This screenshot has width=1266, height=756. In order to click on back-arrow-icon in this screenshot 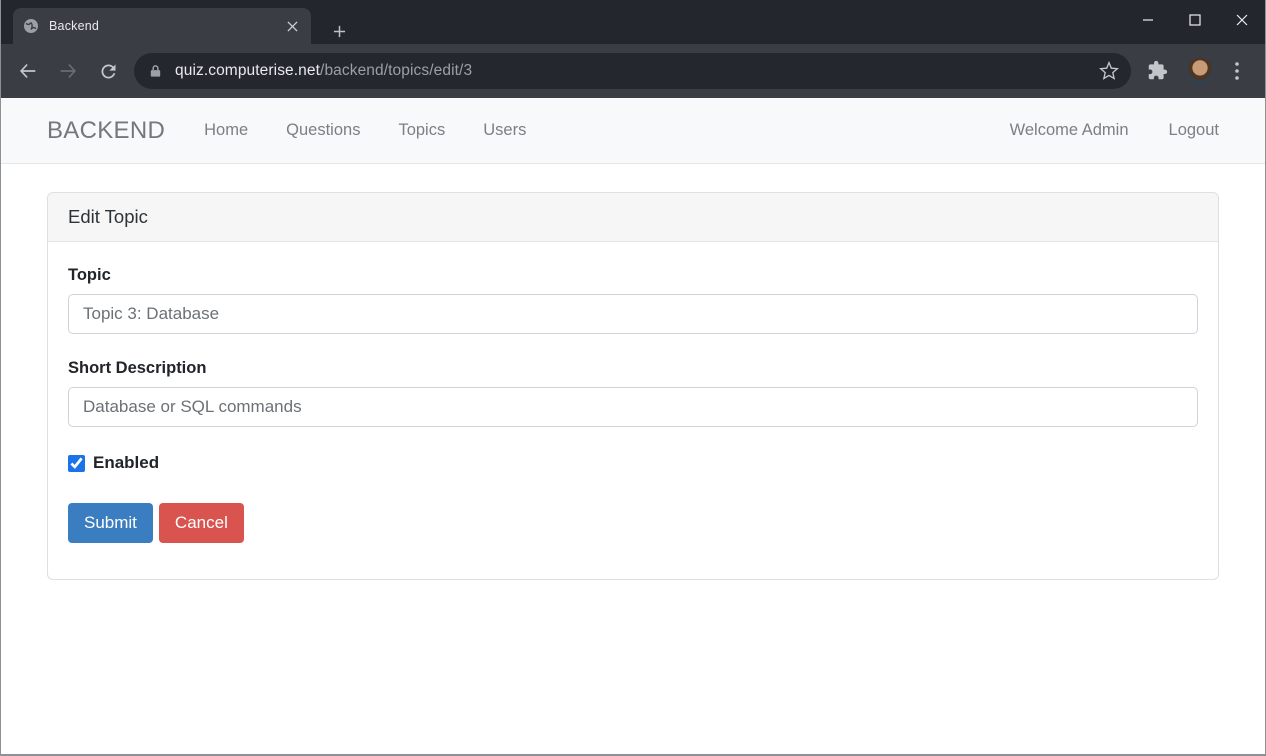, I will do `click(28, 71)`.